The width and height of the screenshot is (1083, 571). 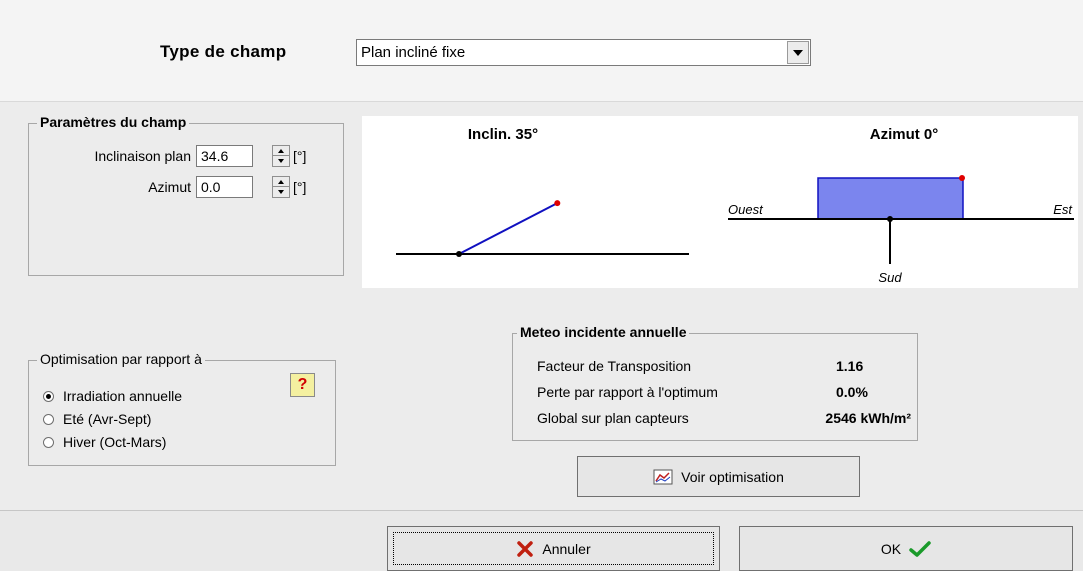 I want to click on inclinaison-input: 34.6, so click(x=224, y=156).